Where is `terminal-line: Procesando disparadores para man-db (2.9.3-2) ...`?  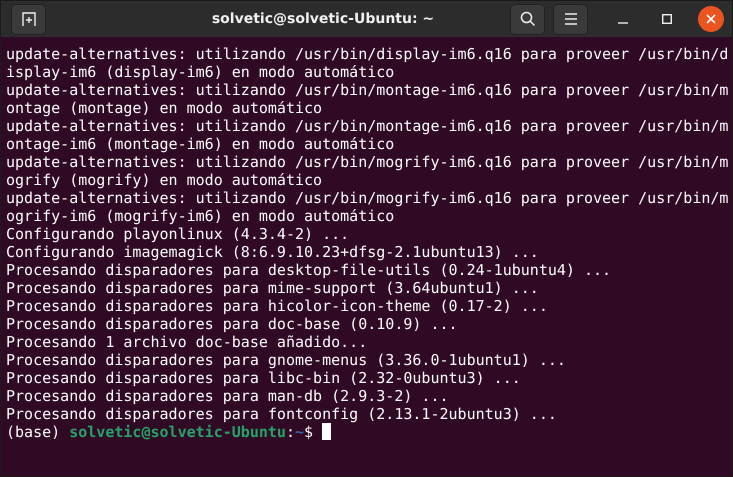
terminal-line: Procesando disparadores para man-db (2.9.3-2) ... is located at coordinates (228, 396).